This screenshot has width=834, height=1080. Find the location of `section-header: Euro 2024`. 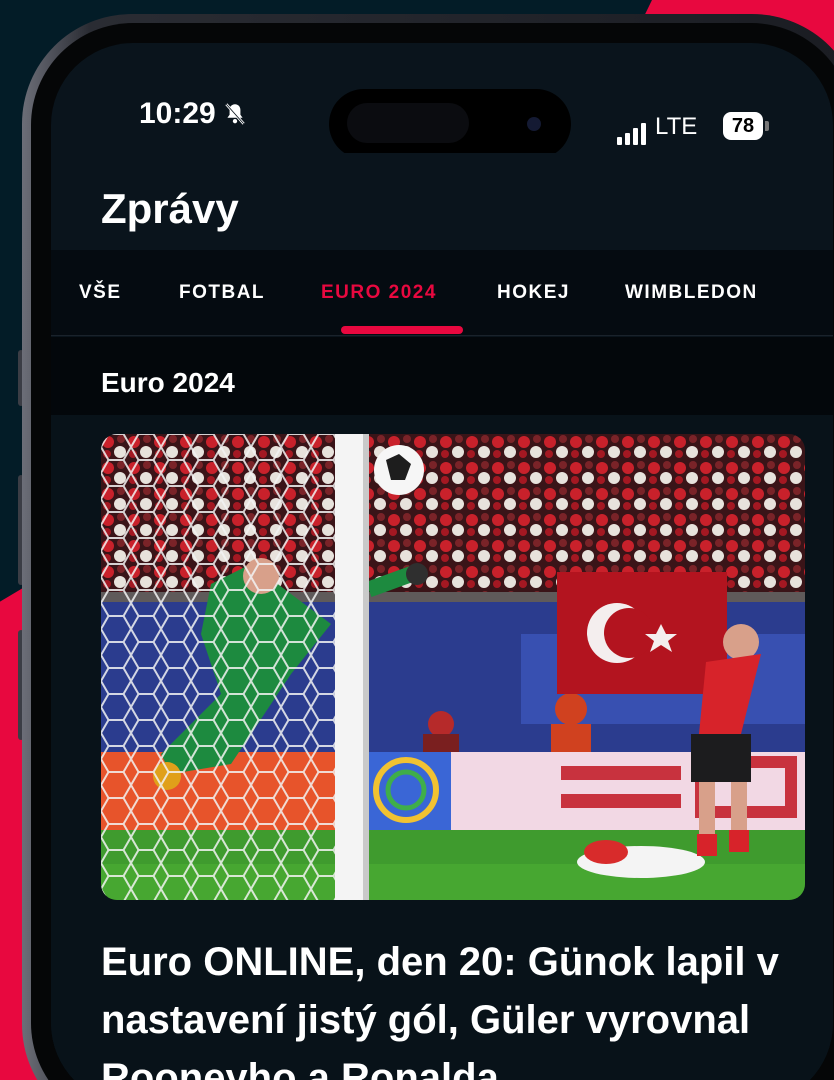

section-header: Euro 2024 is located at coordinates (442, 376).